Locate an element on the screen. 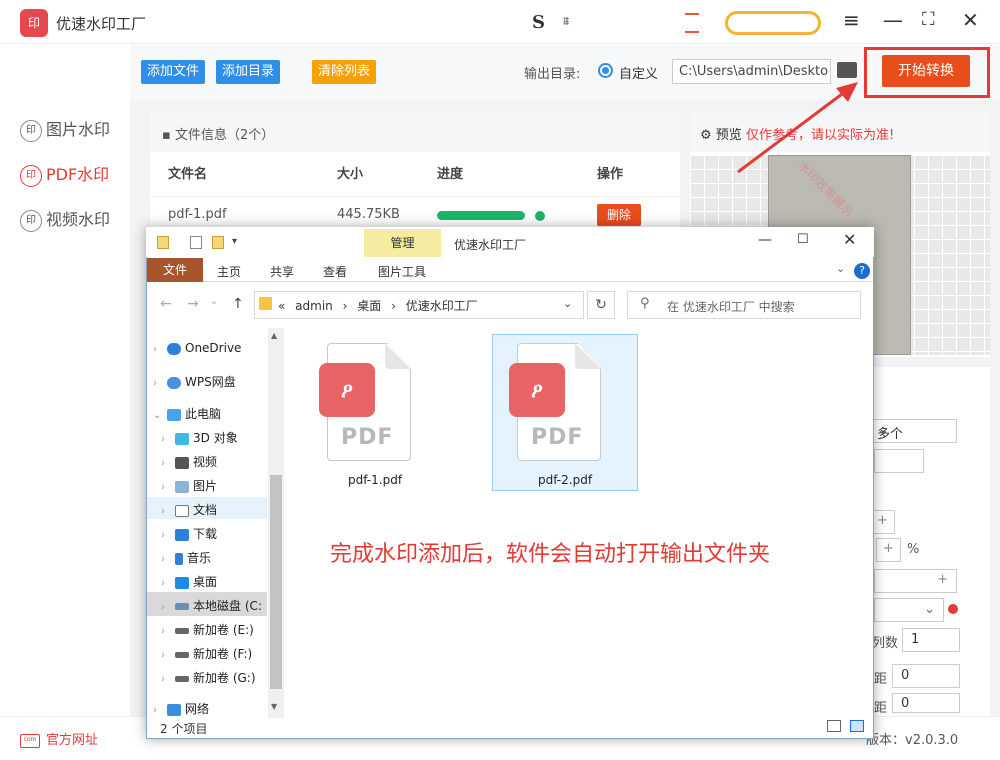 The width and height of the screenshot is (1000, 760). tree-item-drive-f: › 新加卷 (F:) is located at coordinates (206, 653).